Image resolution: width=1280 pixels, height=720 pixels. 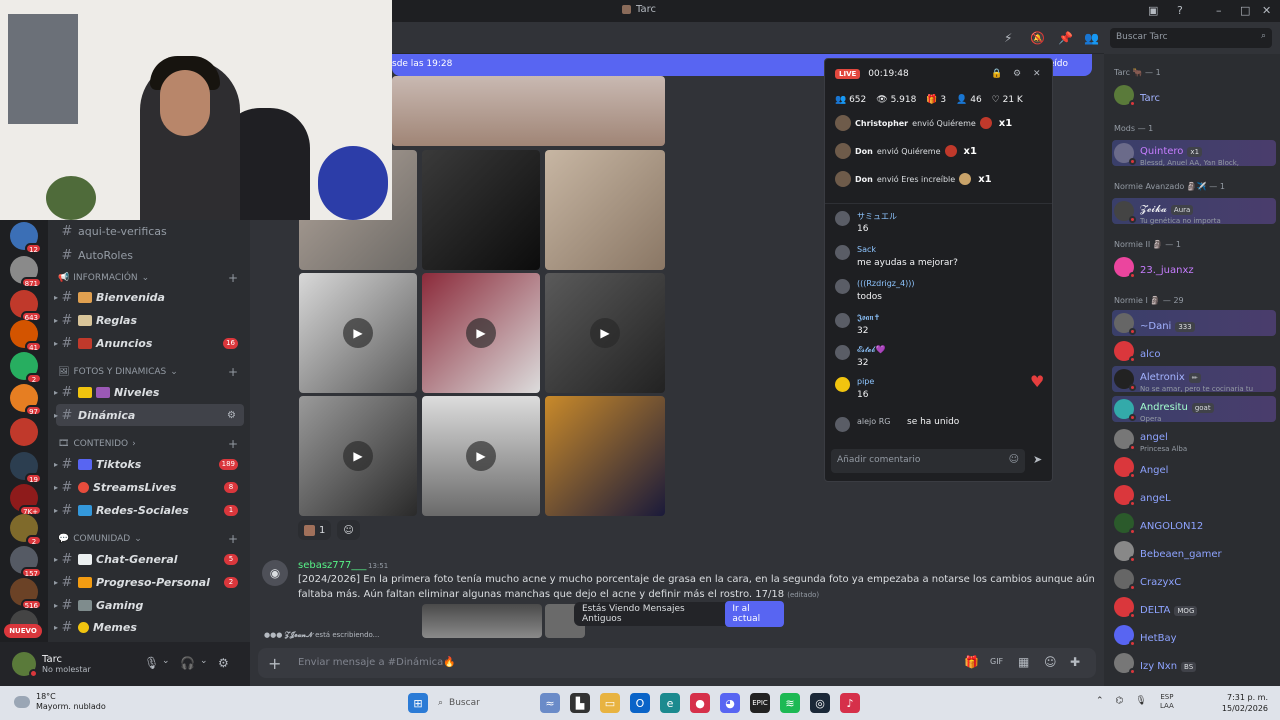 What do you see at coordinates (1065, 38) in the screenshot?
I see `pin-icon: 📌` at bounding box center [1065, 38].